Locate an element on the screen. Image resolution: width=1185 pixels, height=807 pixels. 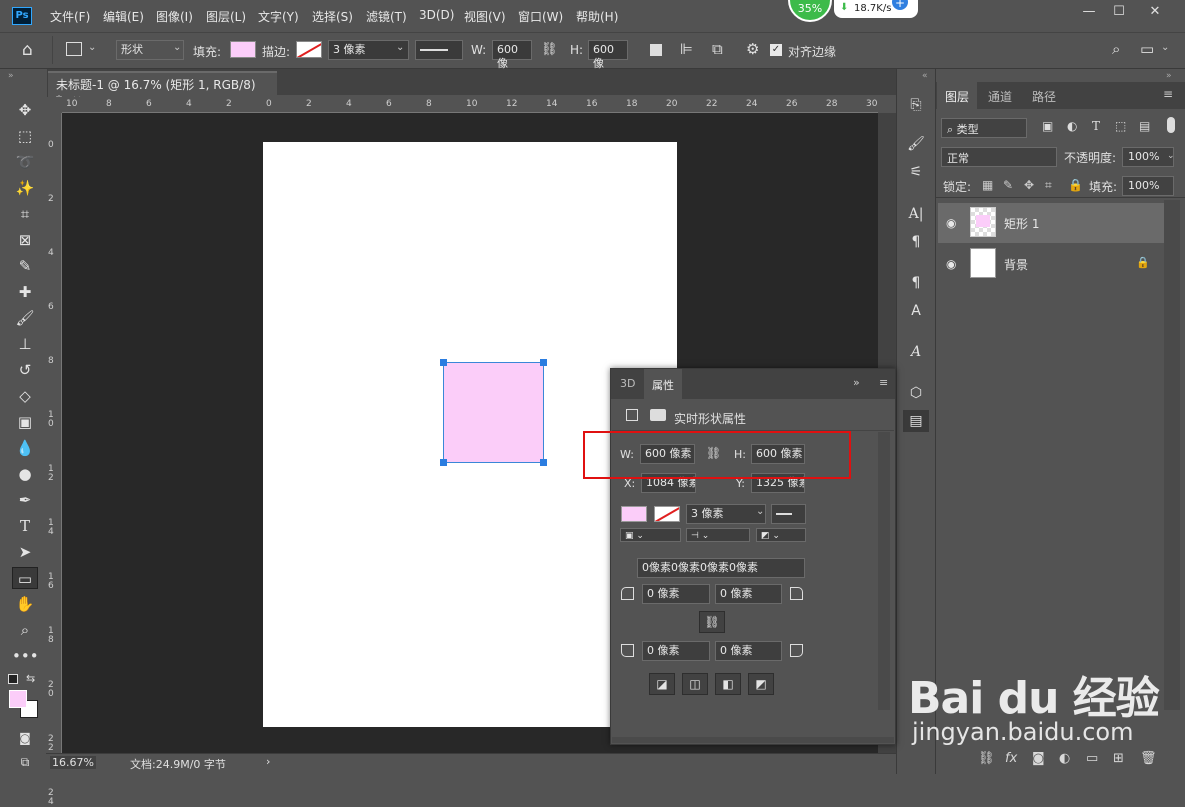
workspace-icon: ▭ is located at coordinates (1147, 49).